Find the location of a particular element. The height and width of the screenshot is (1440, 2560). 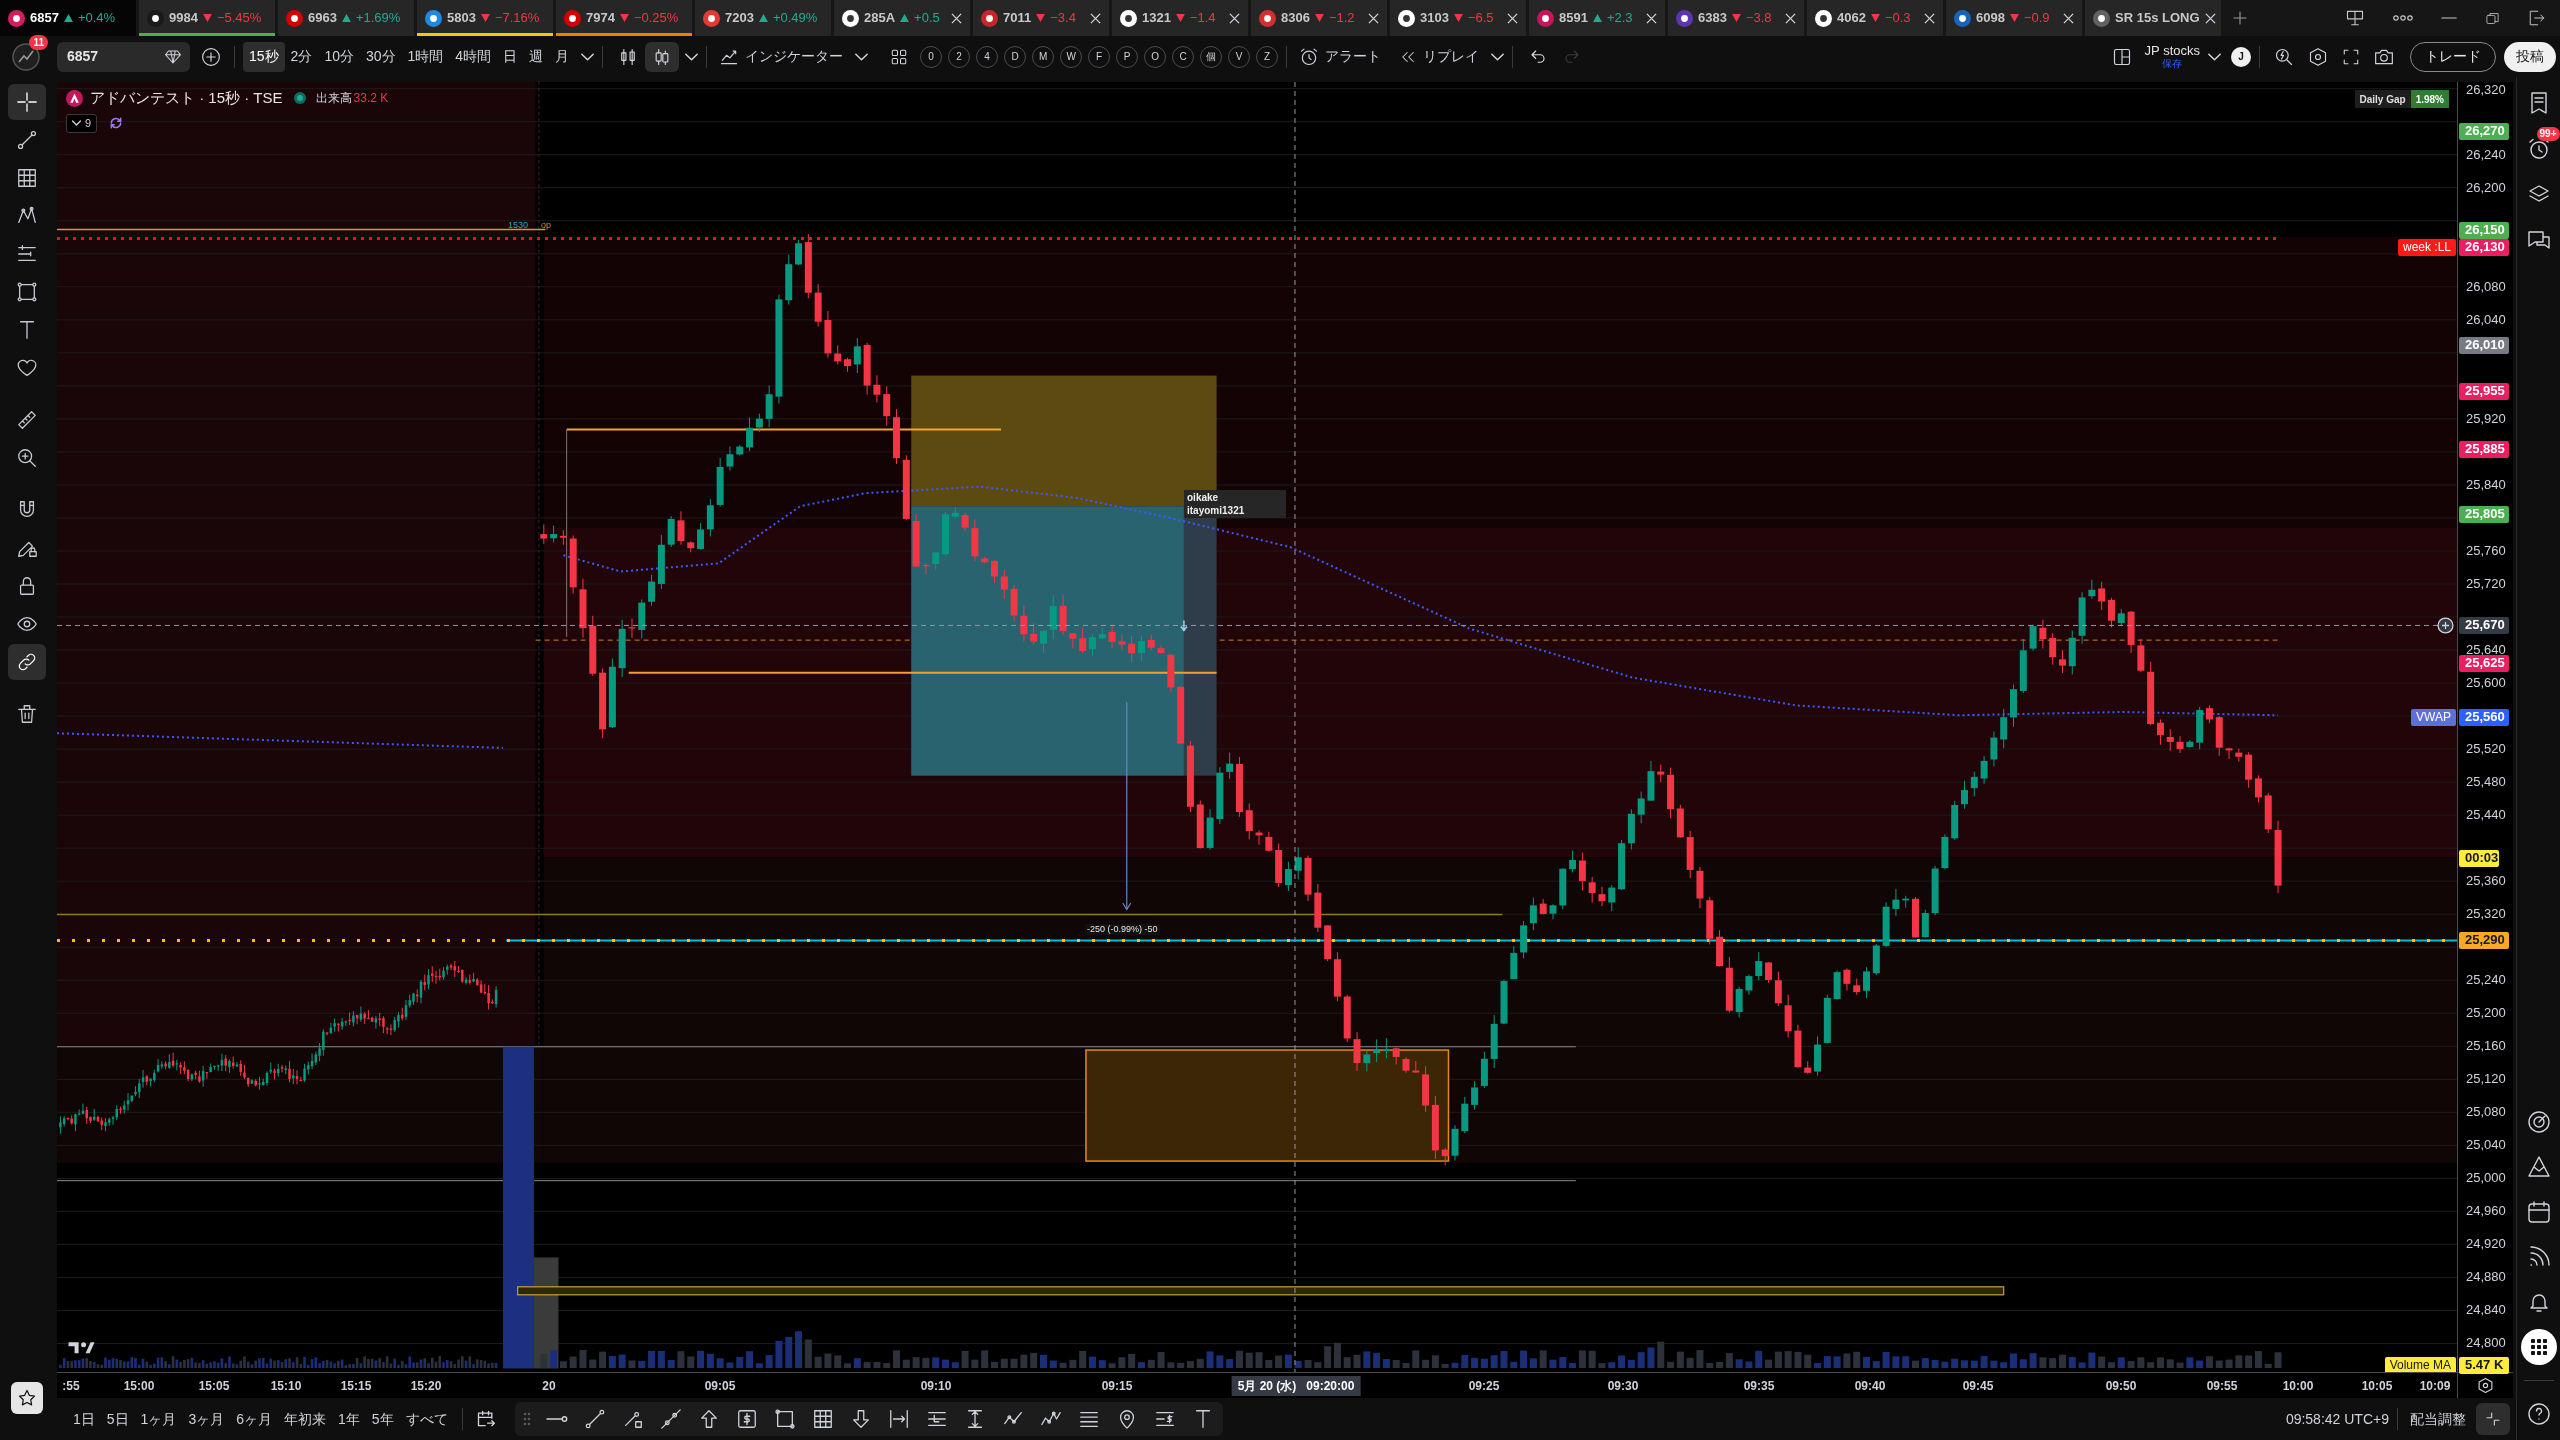

crosshair-tool-button is located at coordinates (27, 102).